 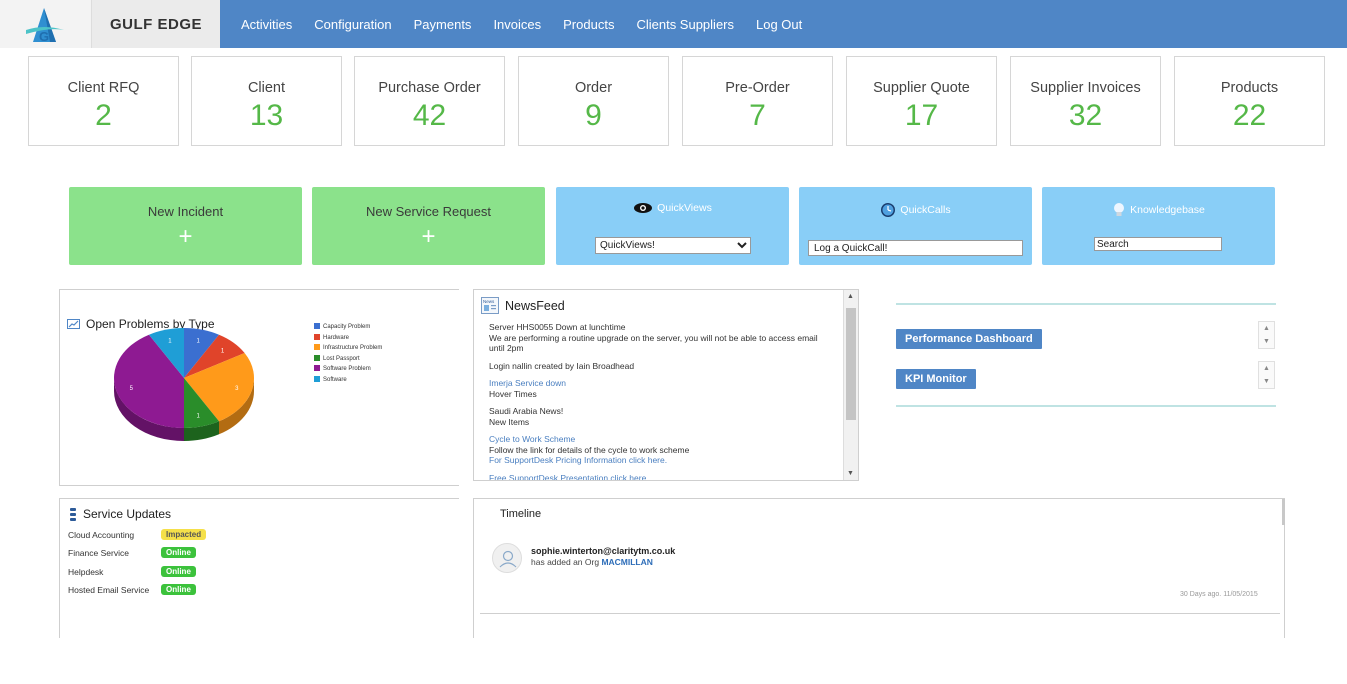 What do you see at coordinates (1167, 210) in the screenshot?
I see `knowledgebase-title: Knowledgebase` at bounding box center [1167, 210].